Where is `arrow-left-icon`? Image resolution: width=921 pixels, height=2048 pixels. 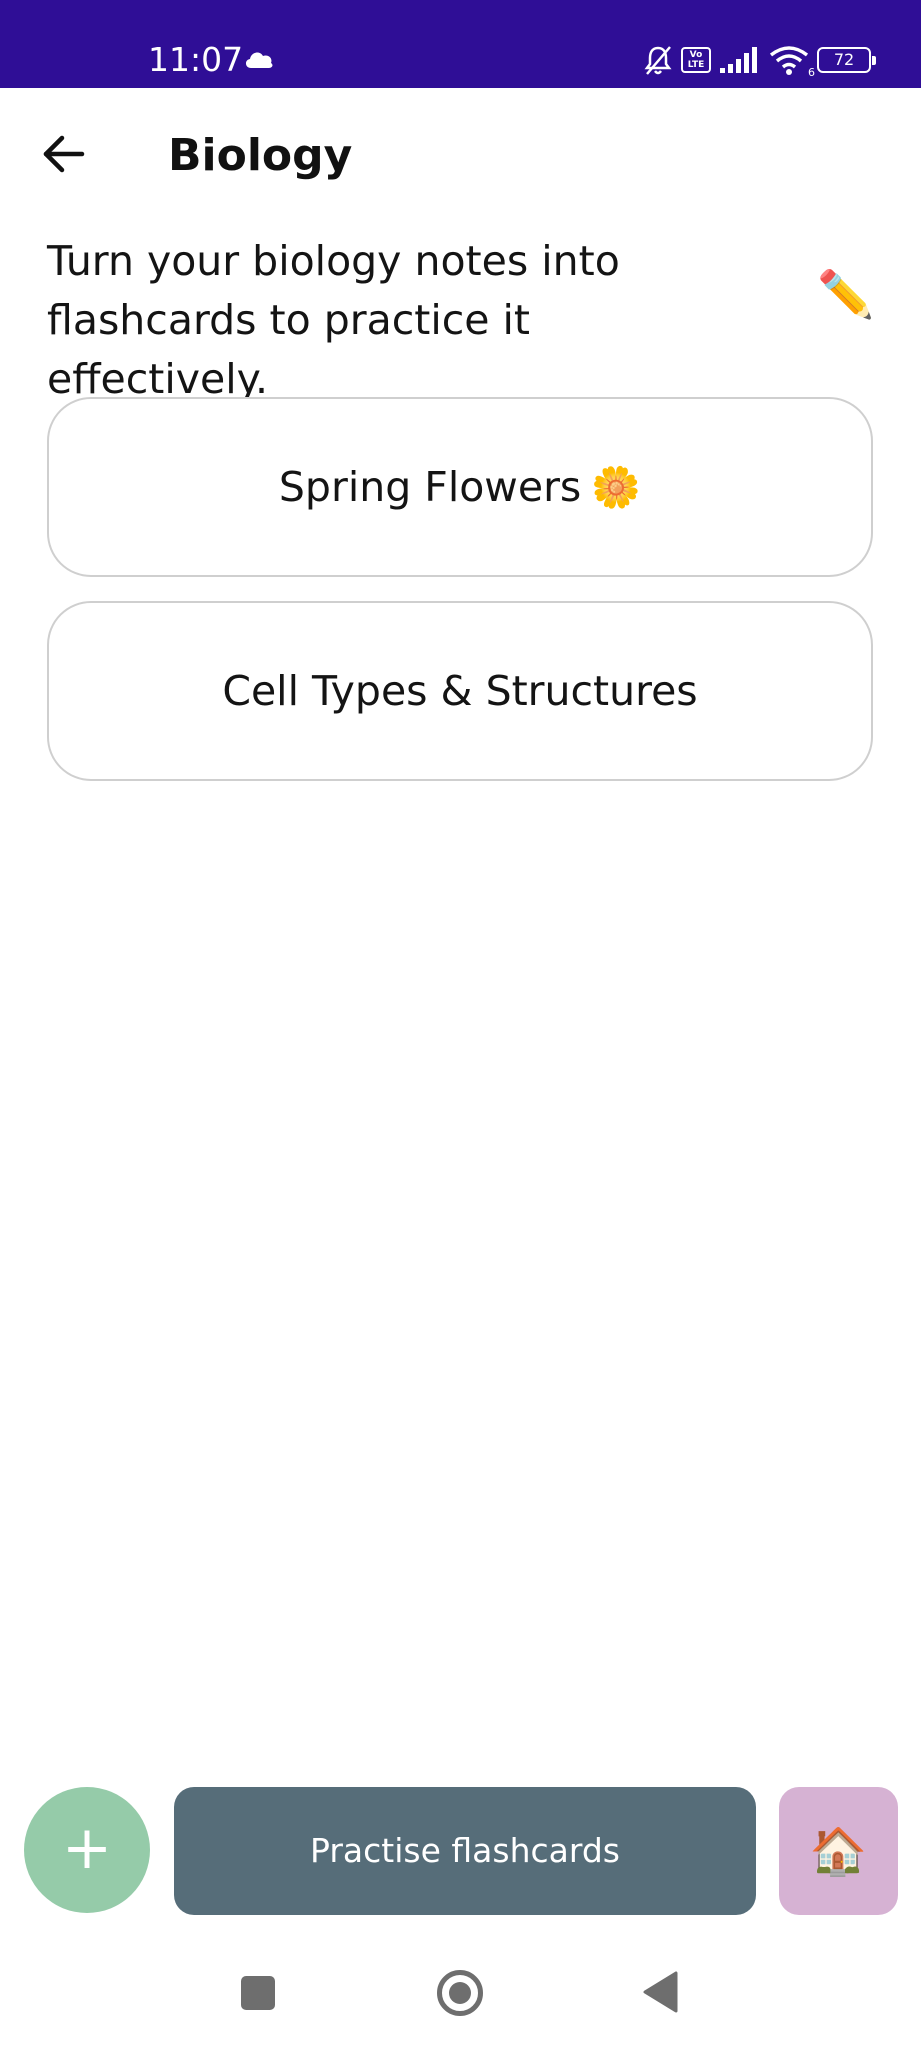
arrow-left-icon is located at coordinates (64, 154).